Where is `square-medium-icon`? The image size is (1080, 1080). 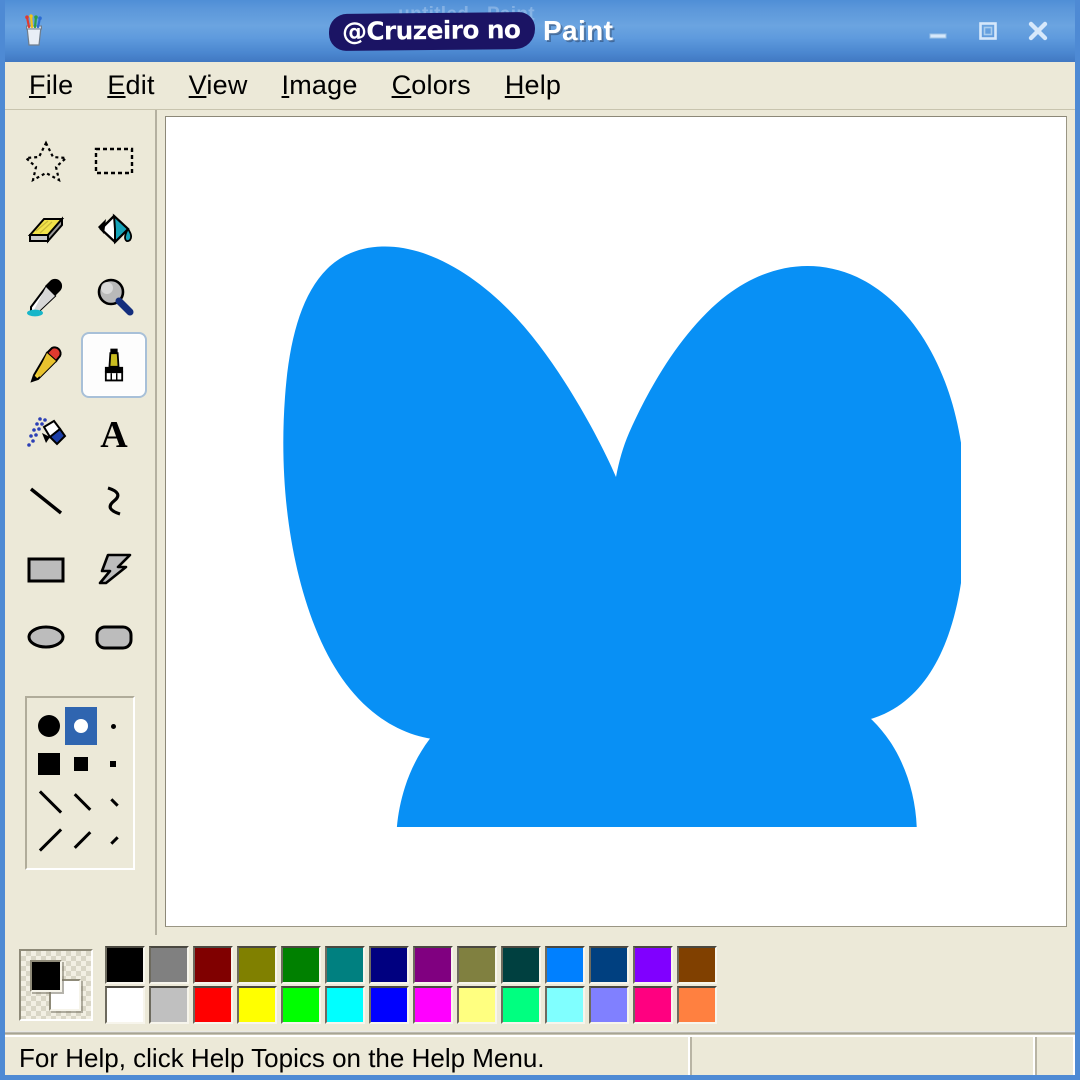 square-medium-icon is located at coordinates (81, 764).